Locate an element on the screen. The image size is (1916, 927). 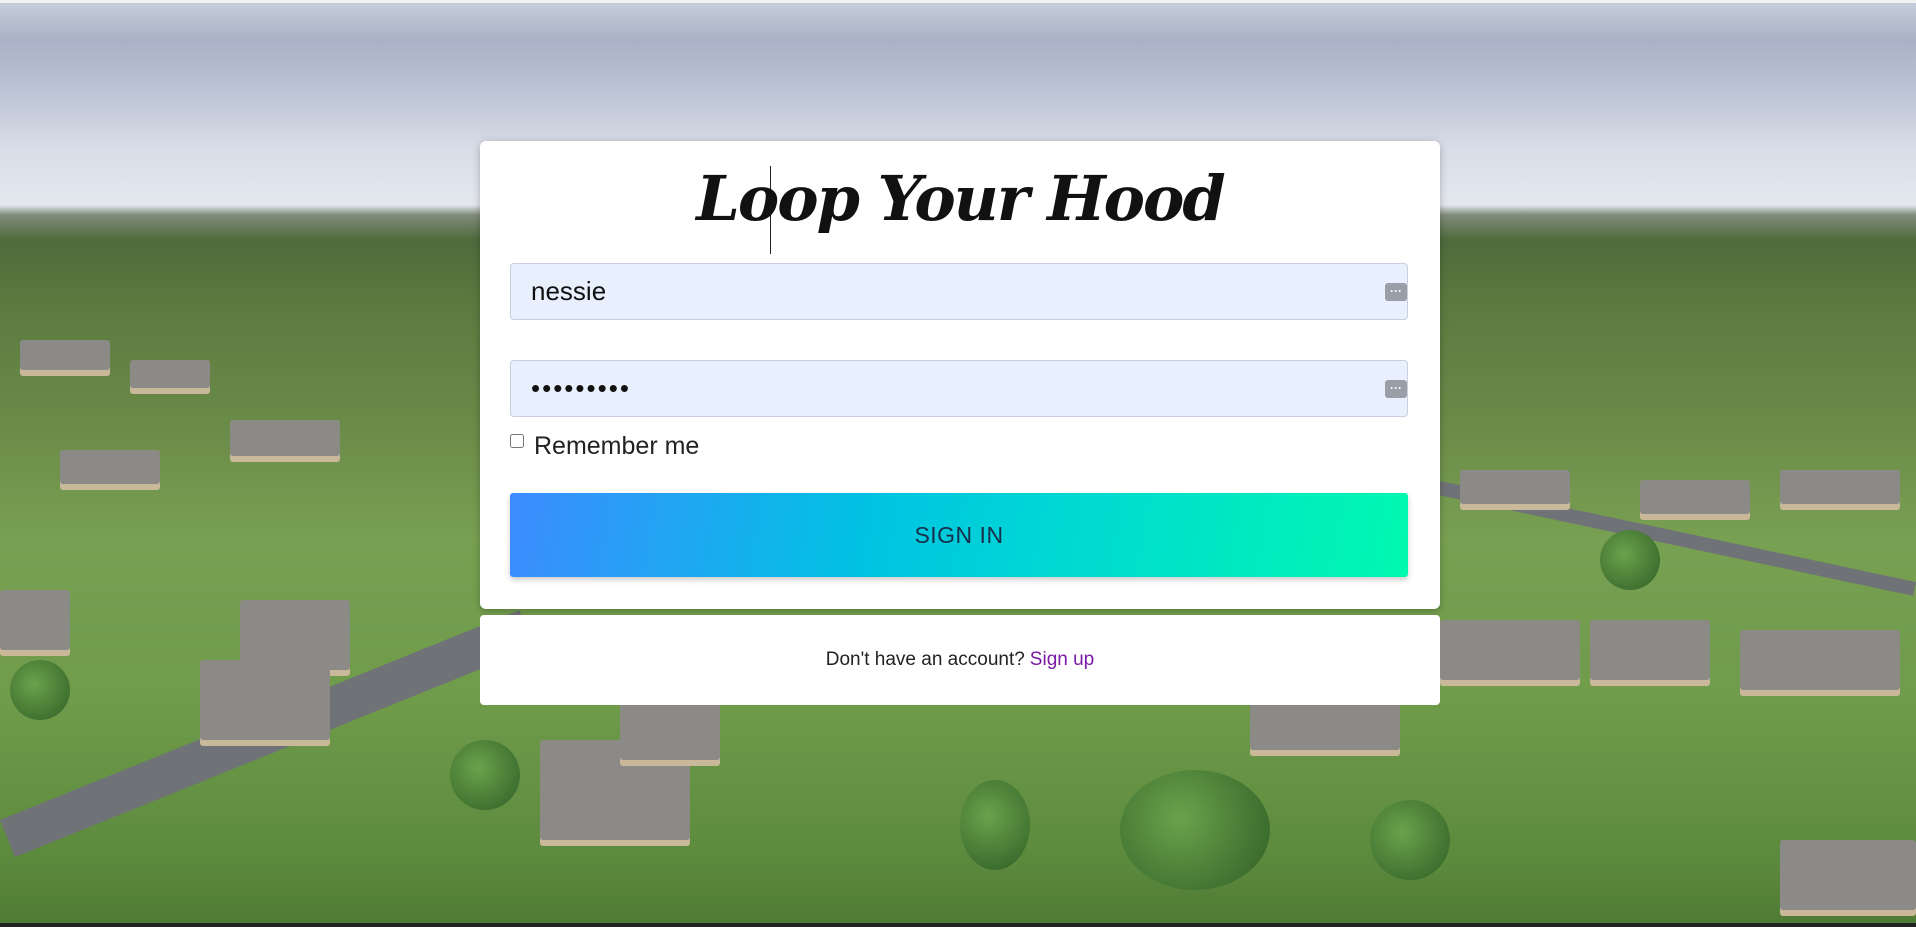
signup-prompt: Don't have an account? is located at coordinates (925, 659).